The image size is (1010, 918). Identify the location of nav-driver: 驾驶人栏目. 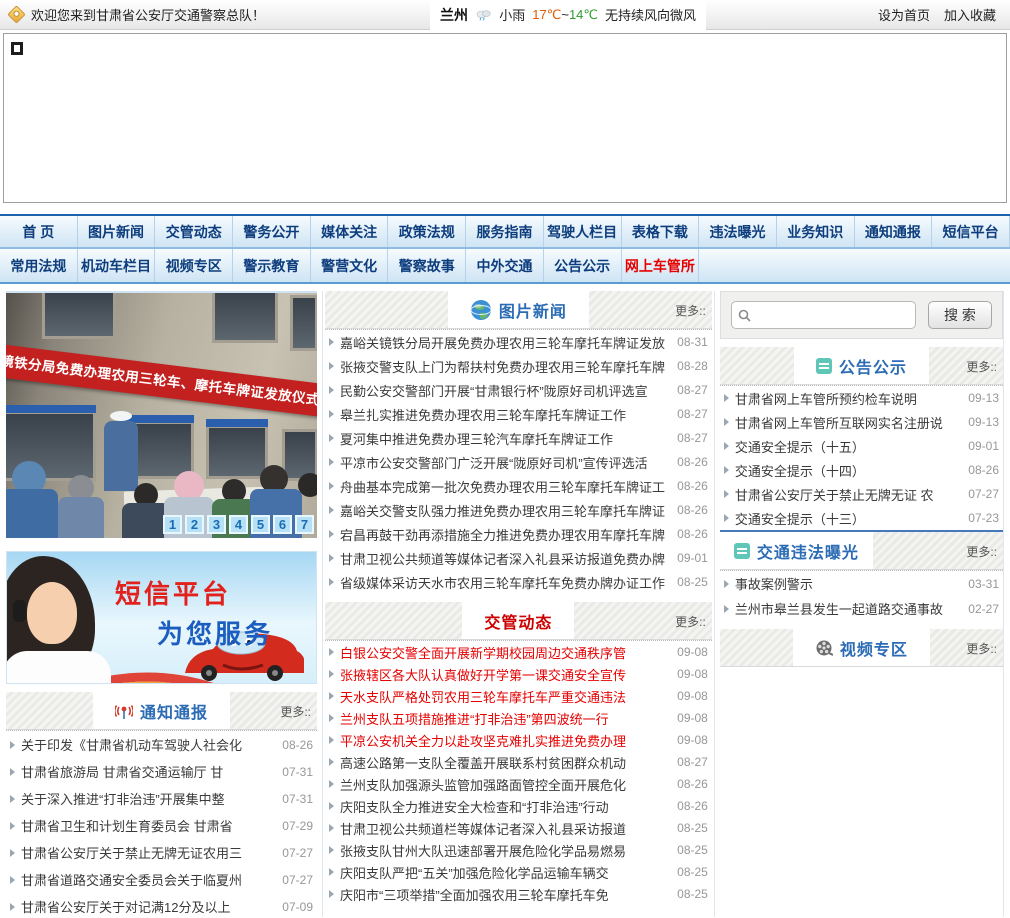
(583, 231).